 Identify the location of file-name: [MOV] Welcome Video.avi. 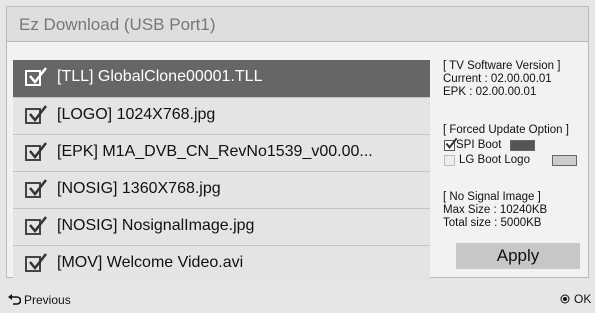
(150, 262).